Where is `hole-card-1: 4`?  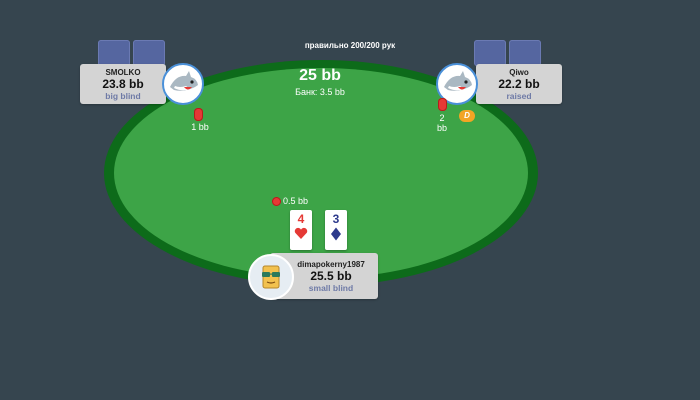 hole-card-1: 4 is located at coordinates (301, 230).